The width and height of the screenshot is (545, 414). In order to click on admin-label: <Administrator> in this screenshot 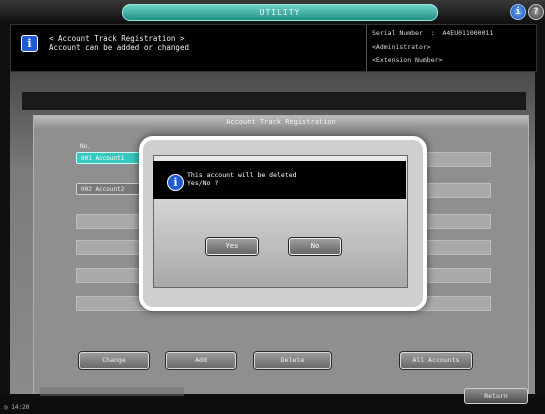, I will do `click(401, 47)`.